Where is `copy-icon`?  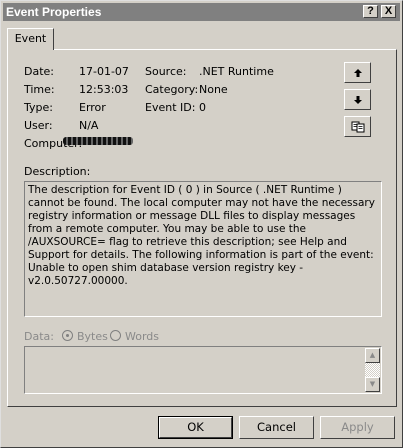
copy-icon is located at coordinates (357, 126).